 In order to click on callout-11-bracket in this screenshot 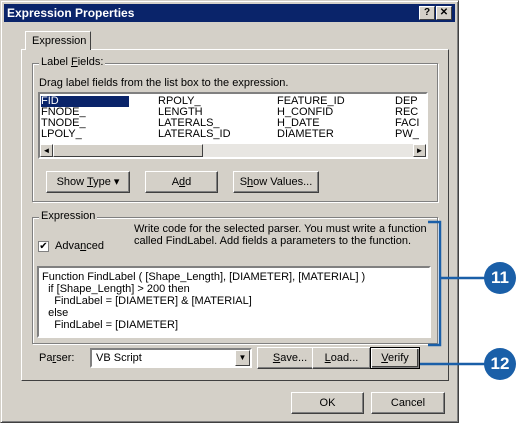, I will do `click(435, 283)`.